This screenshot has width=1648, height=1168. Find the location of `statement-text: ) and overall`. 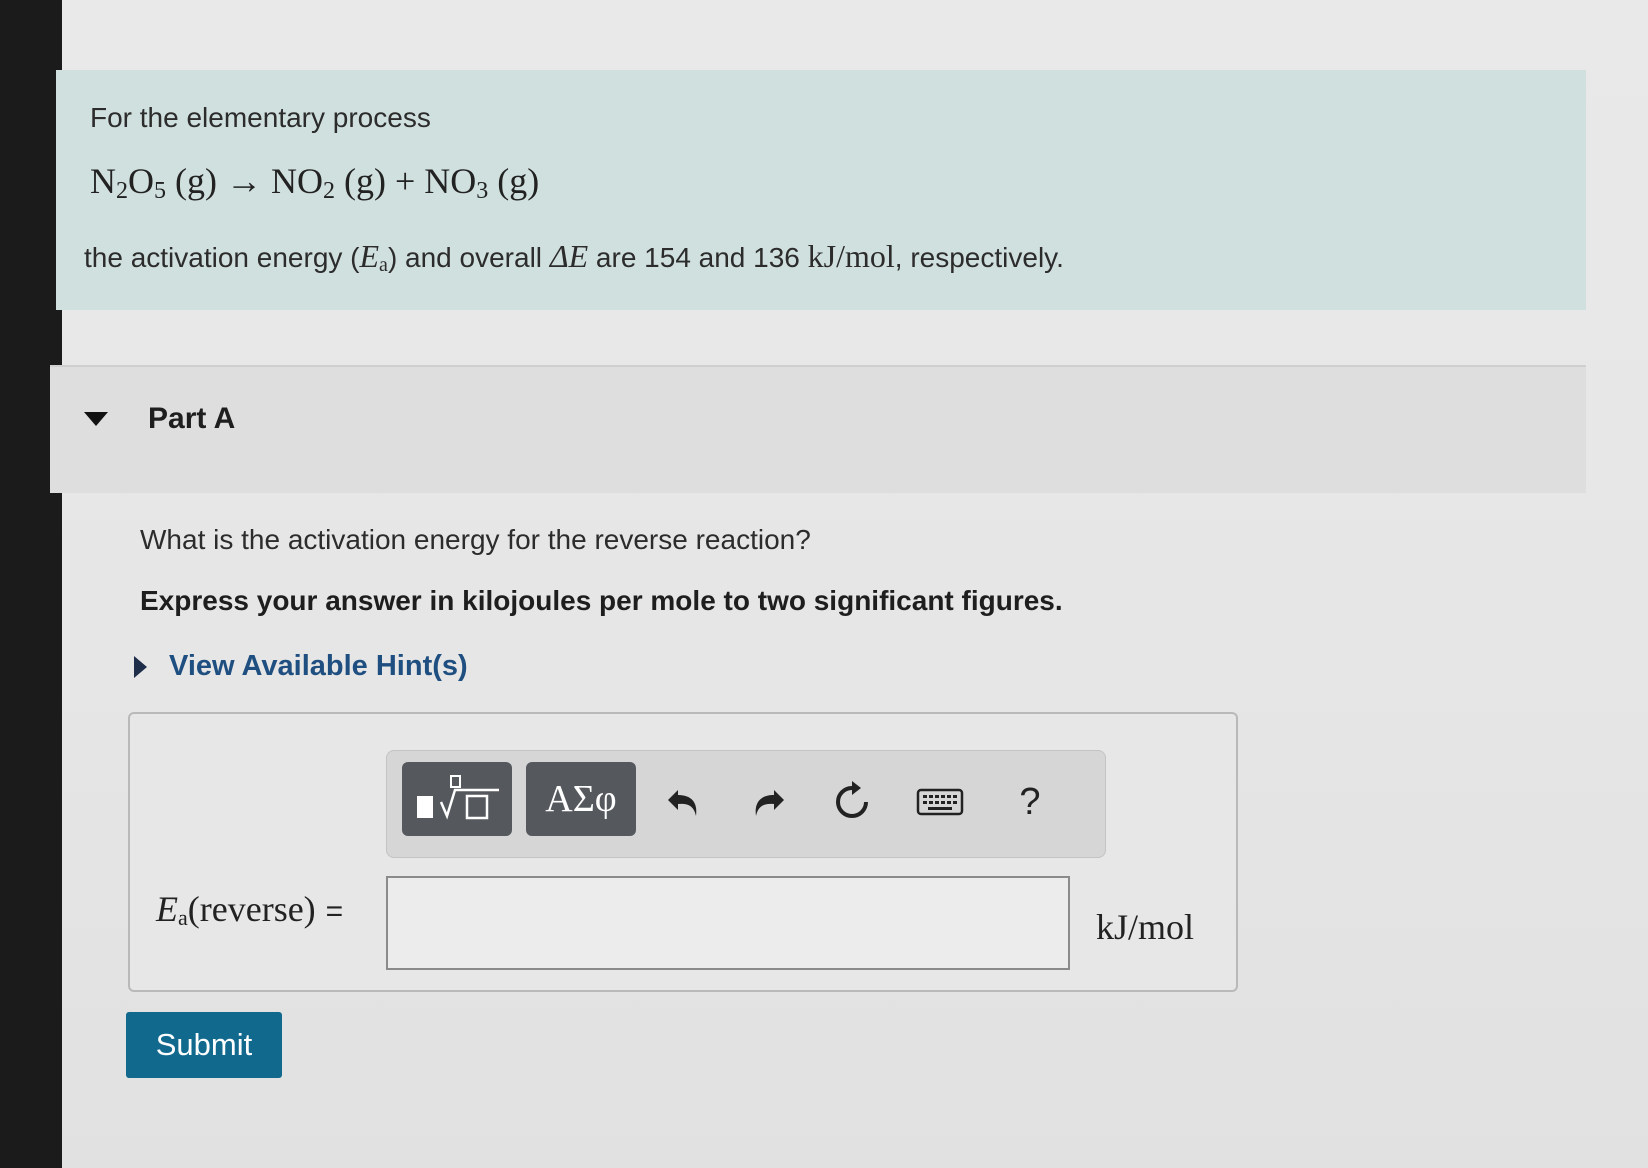

statement-text: ) and overall is located at coordinates (468, 257).